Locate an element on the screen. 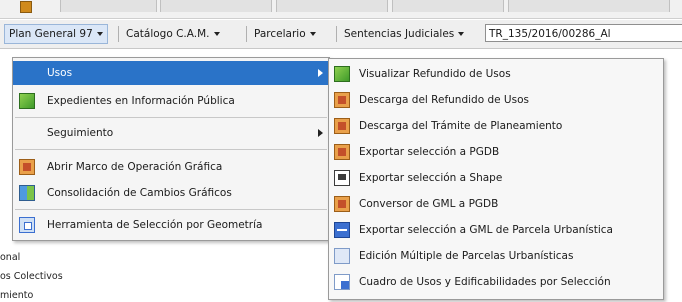 The width and height of the screenshot is (682, 302). tree-item: onal is located at coordinates (10, 257).